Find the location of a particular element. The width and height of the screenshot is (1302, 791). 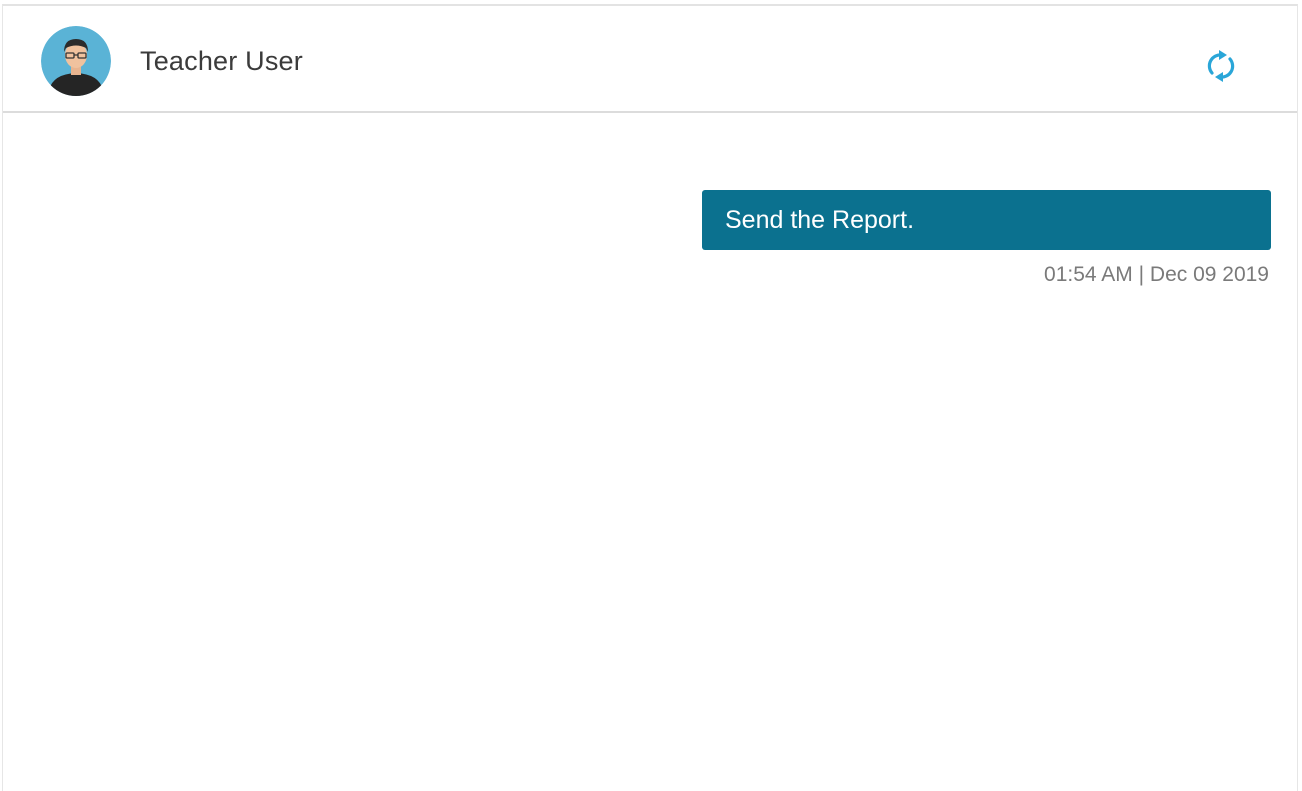

chat-header: Teacher User is located at coordinates (650, 59).